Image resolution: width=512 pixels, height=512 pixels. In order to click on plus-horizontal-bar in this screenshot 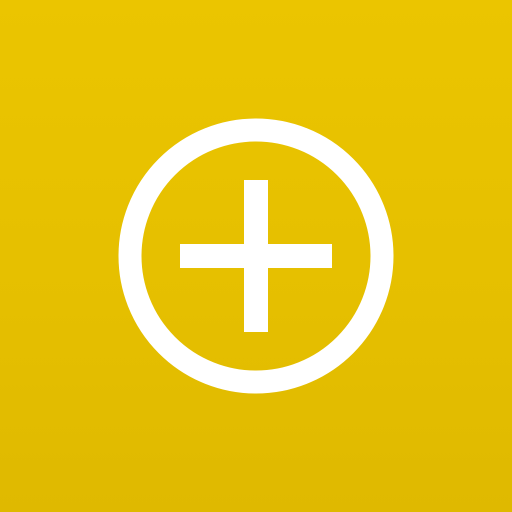, I will do `click(256, 256)`.